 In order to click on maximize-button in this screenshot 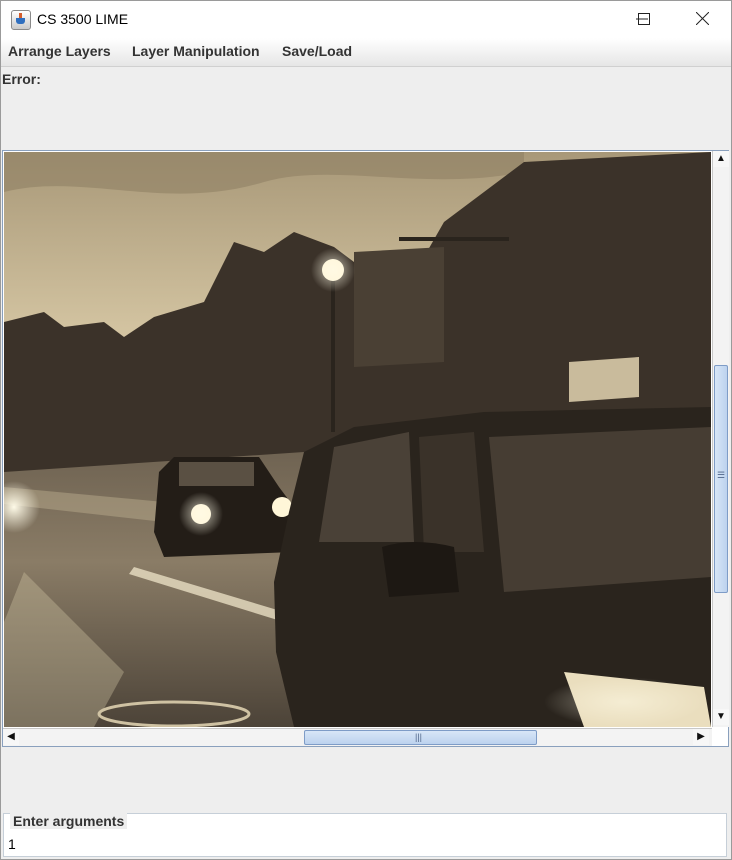, I will do `click(644, 19)`.